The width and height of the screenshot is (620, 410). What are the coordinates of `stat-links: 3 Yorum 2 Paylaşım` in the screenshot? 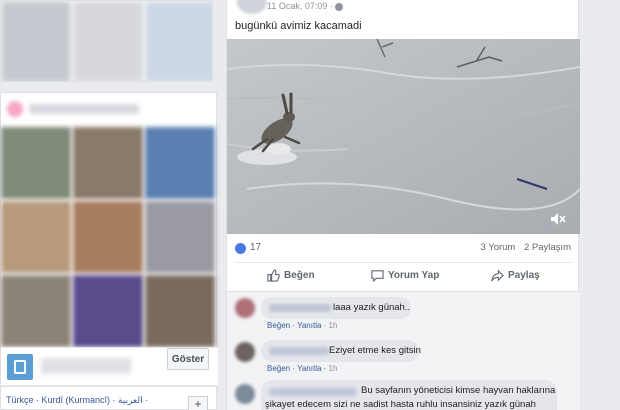 It's located at (522, 247).